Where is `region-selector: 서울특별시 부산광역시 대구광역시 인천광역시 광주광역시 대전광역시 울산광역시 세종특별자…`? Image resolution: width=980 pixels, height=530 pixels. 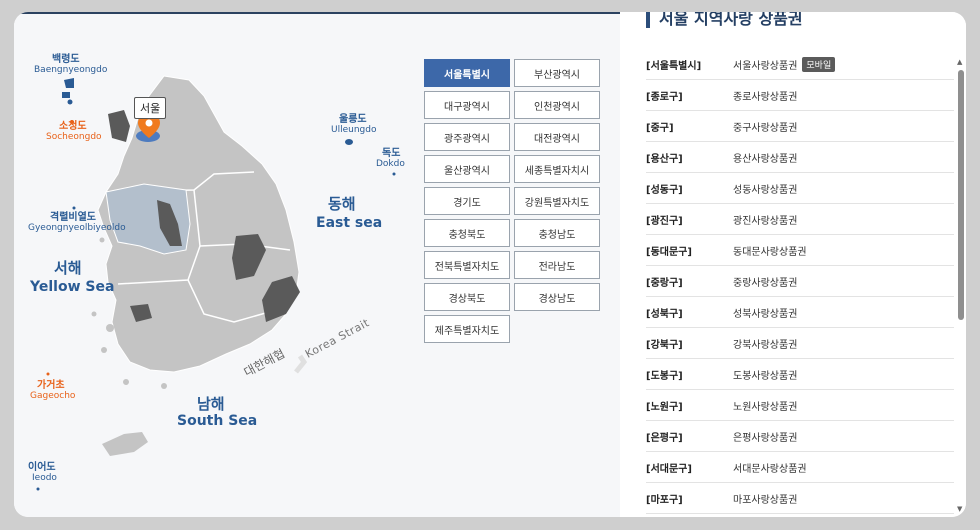
region-selector: 서울특별시 부산광역시 대구광역시 인천광역시 광주광역시 대전광역시 울산광역시 세종특별자… is located at coordinates (513, 201).